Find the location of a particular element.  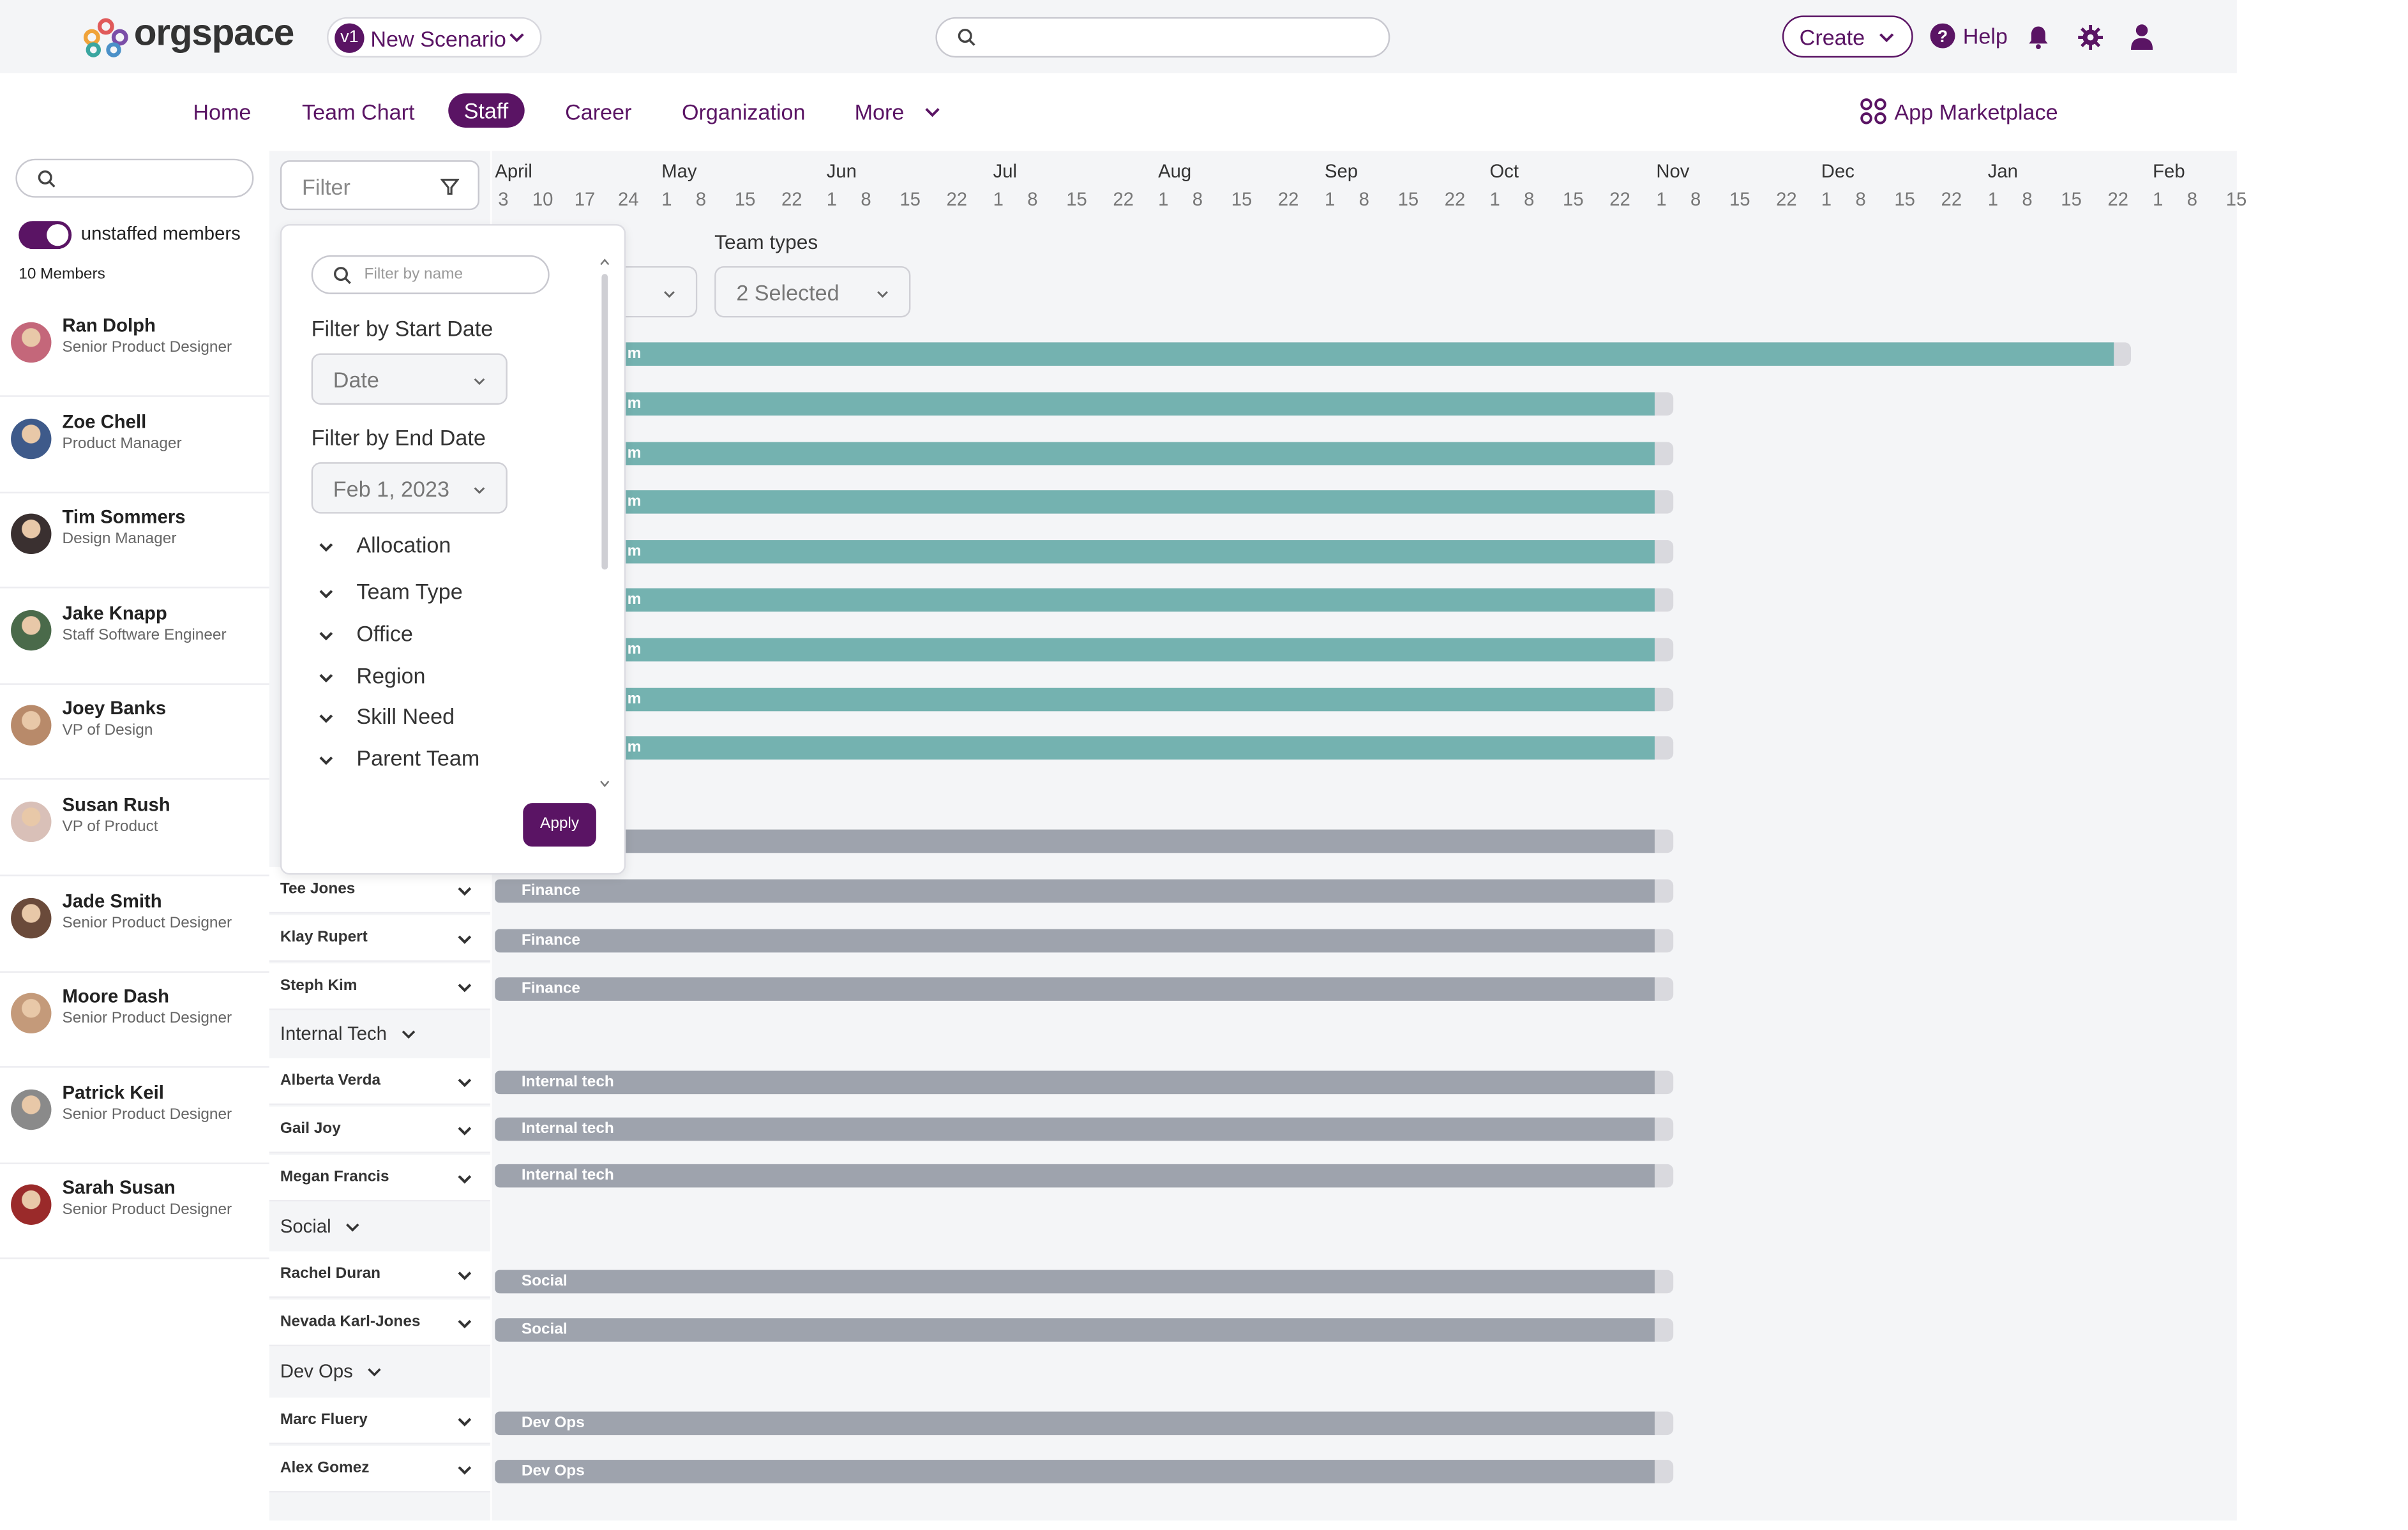

gear-icon is located at coordinates (2090, 37).